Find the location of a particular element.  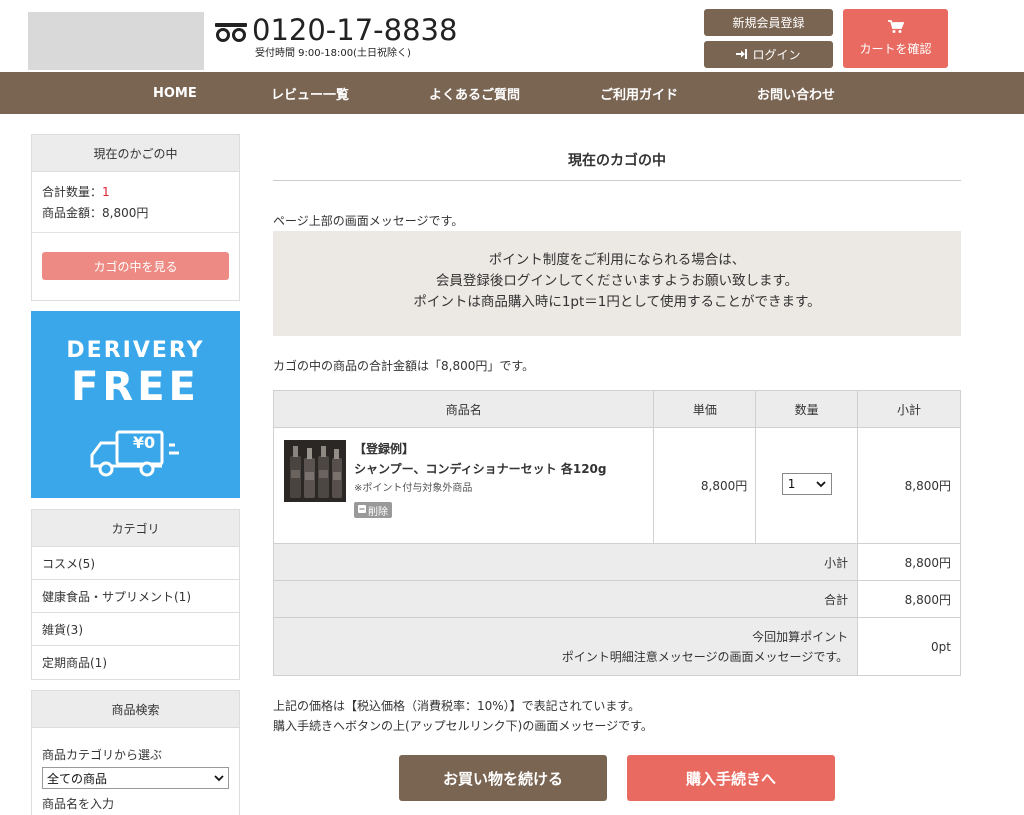

cart-qty-label: 合計数量： is located at coordinates (72, 192).